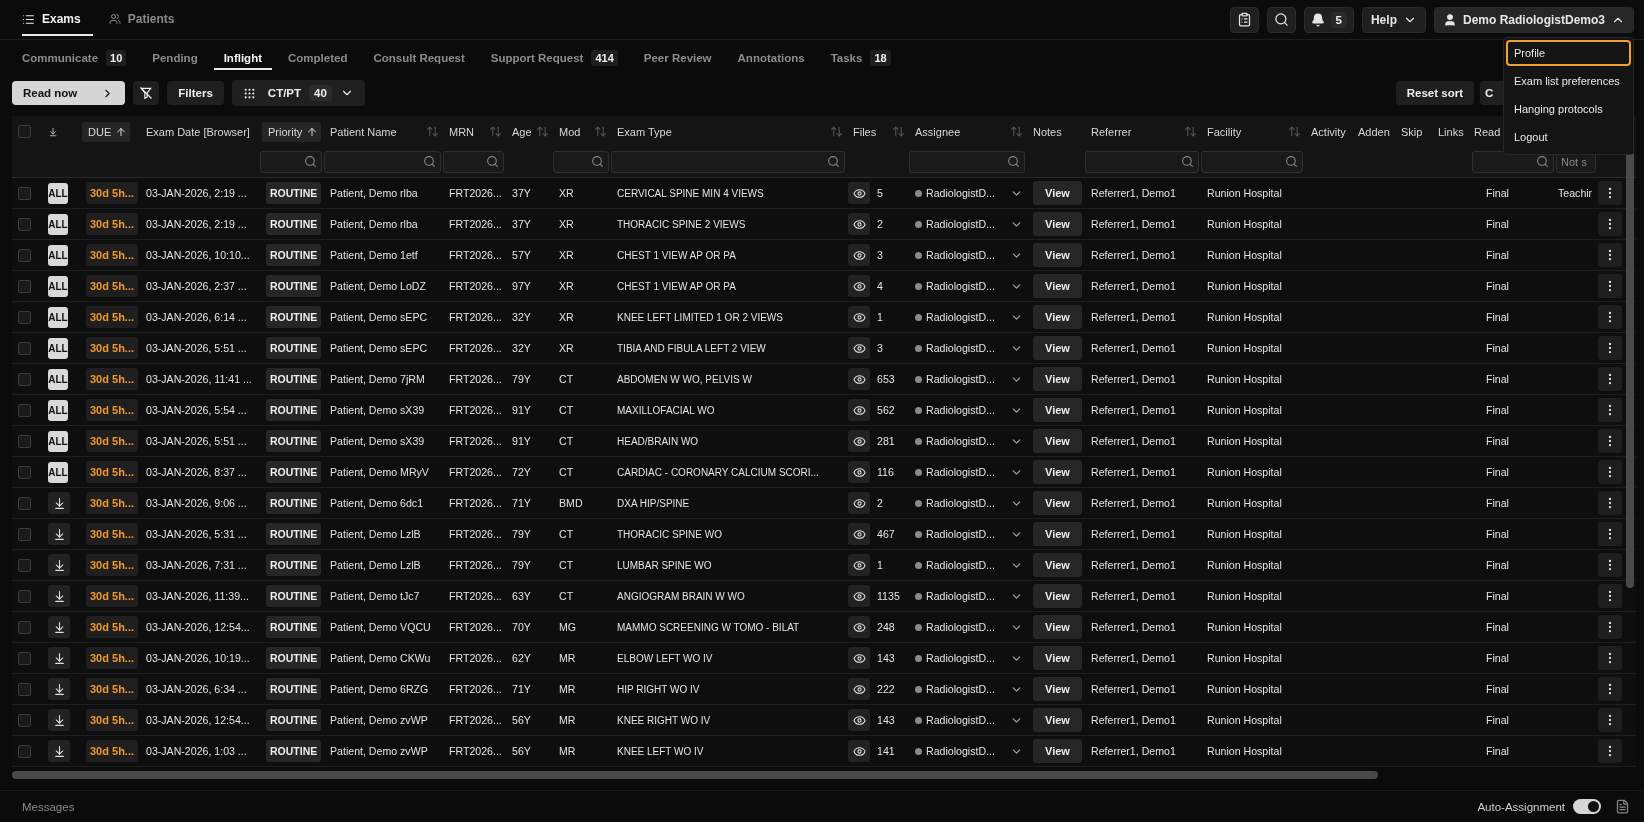  What do you see at coordinates (1630, 370) in the screenshot?
I see `vertical-scrollbar` at bounding box center [1630, 370].